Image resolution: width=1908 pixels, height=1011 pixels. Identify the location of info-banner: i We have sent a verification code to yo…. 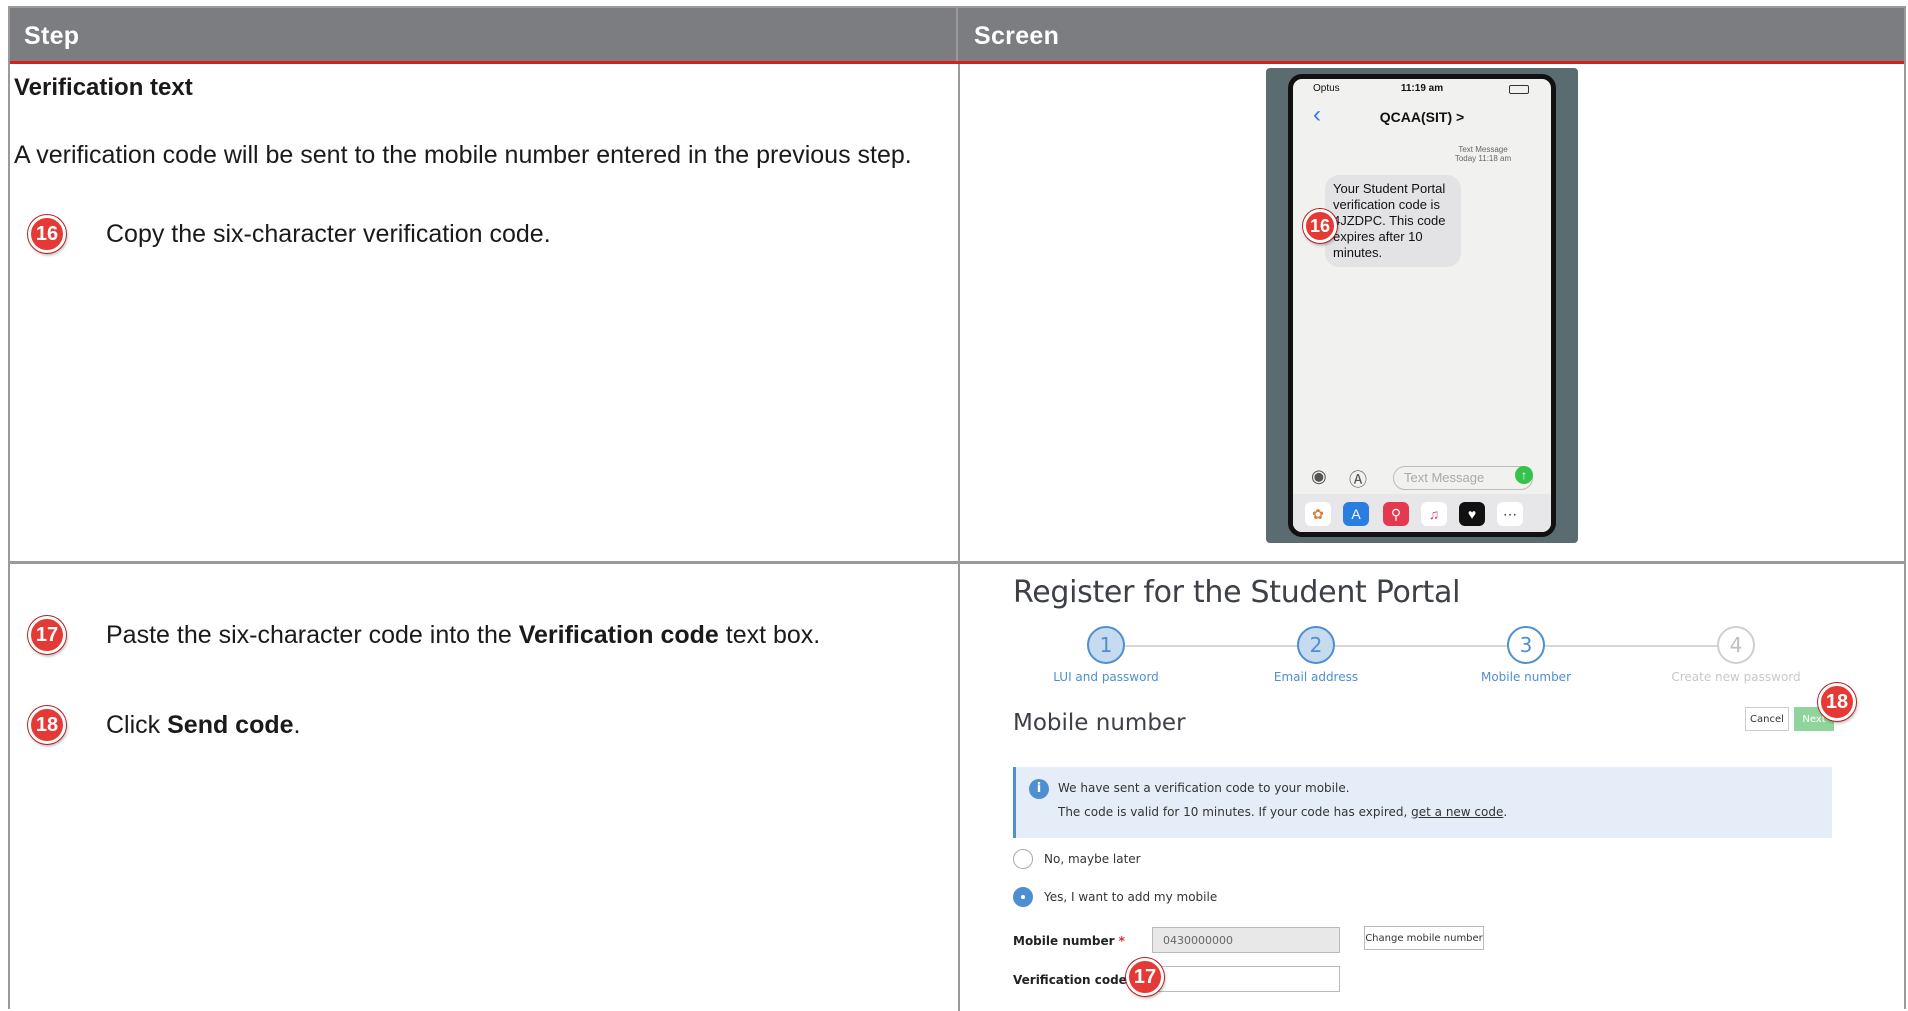
(1422, 802).